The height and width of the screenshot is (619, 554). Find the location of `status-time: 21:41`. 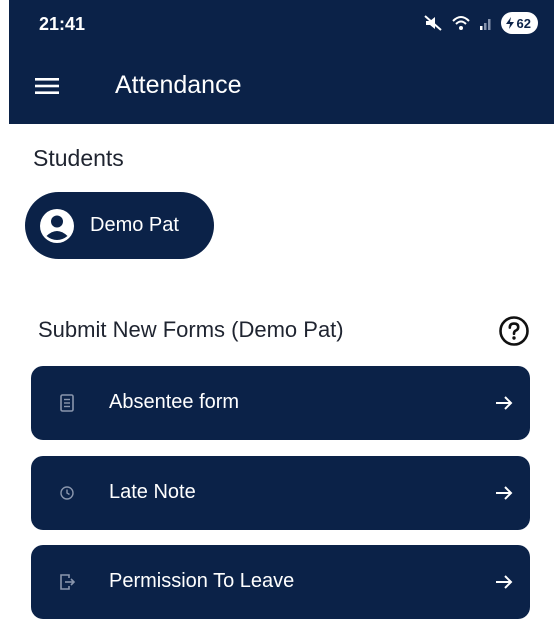

status-time: 21:41 is located at coordinates (62, 24).